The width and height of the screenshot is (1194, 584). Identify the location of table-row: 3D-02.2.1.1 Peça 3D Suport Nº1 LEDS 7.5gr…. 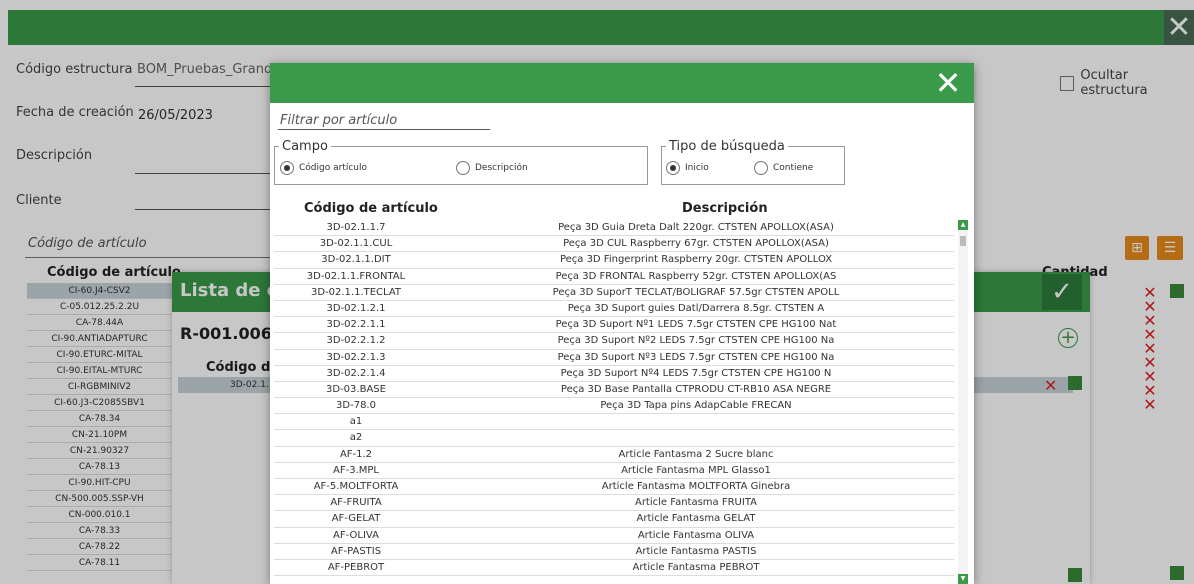
(614, 325).